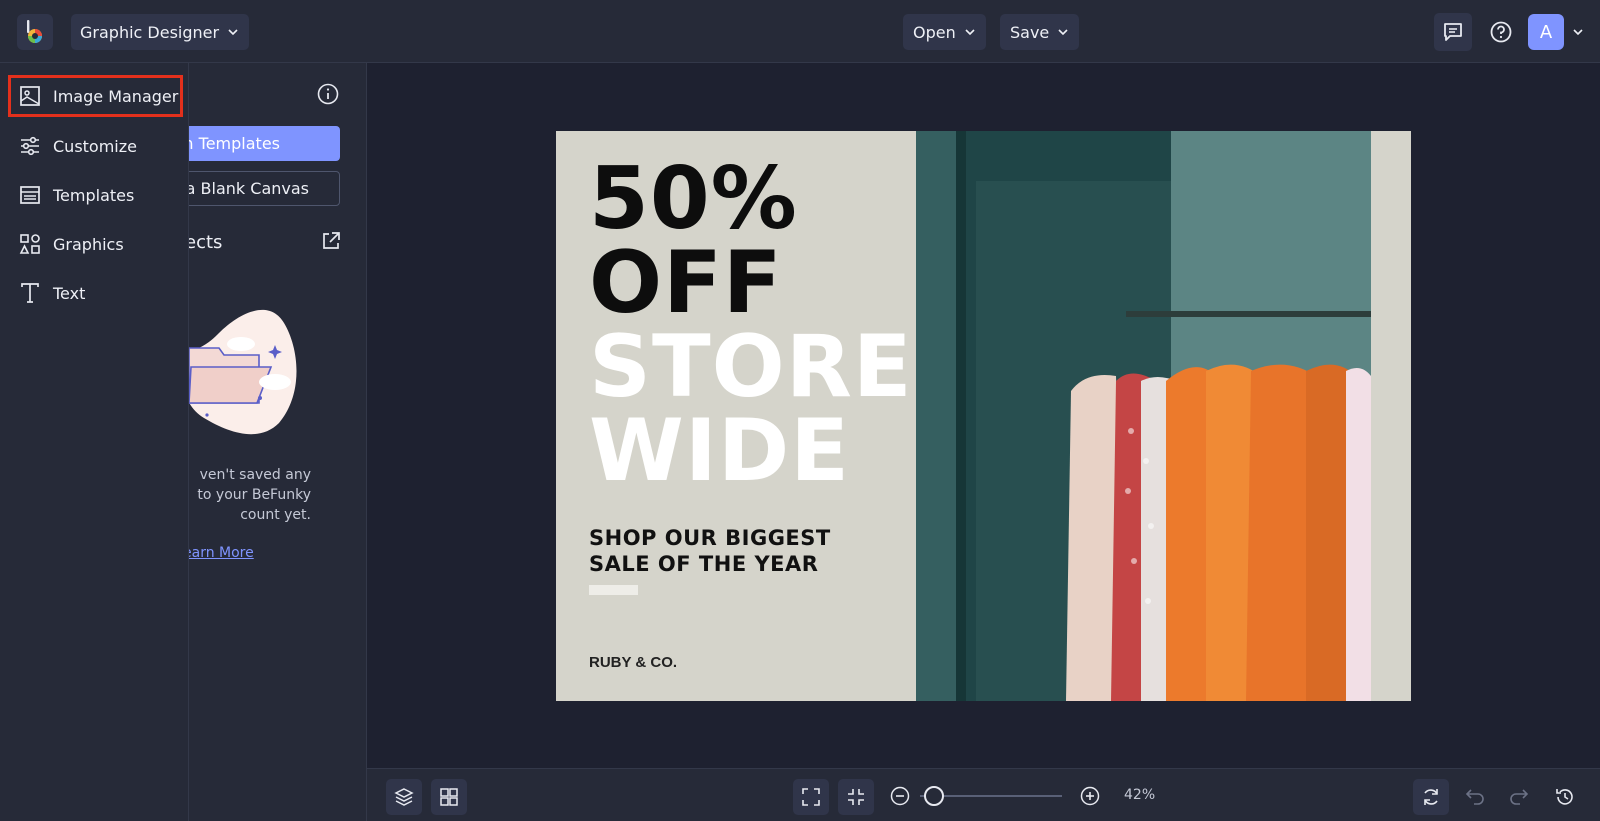  Describe the element at coordinates (633, 662) in the screenshot. I see `brand-name: RUBY & CO.` at that location.